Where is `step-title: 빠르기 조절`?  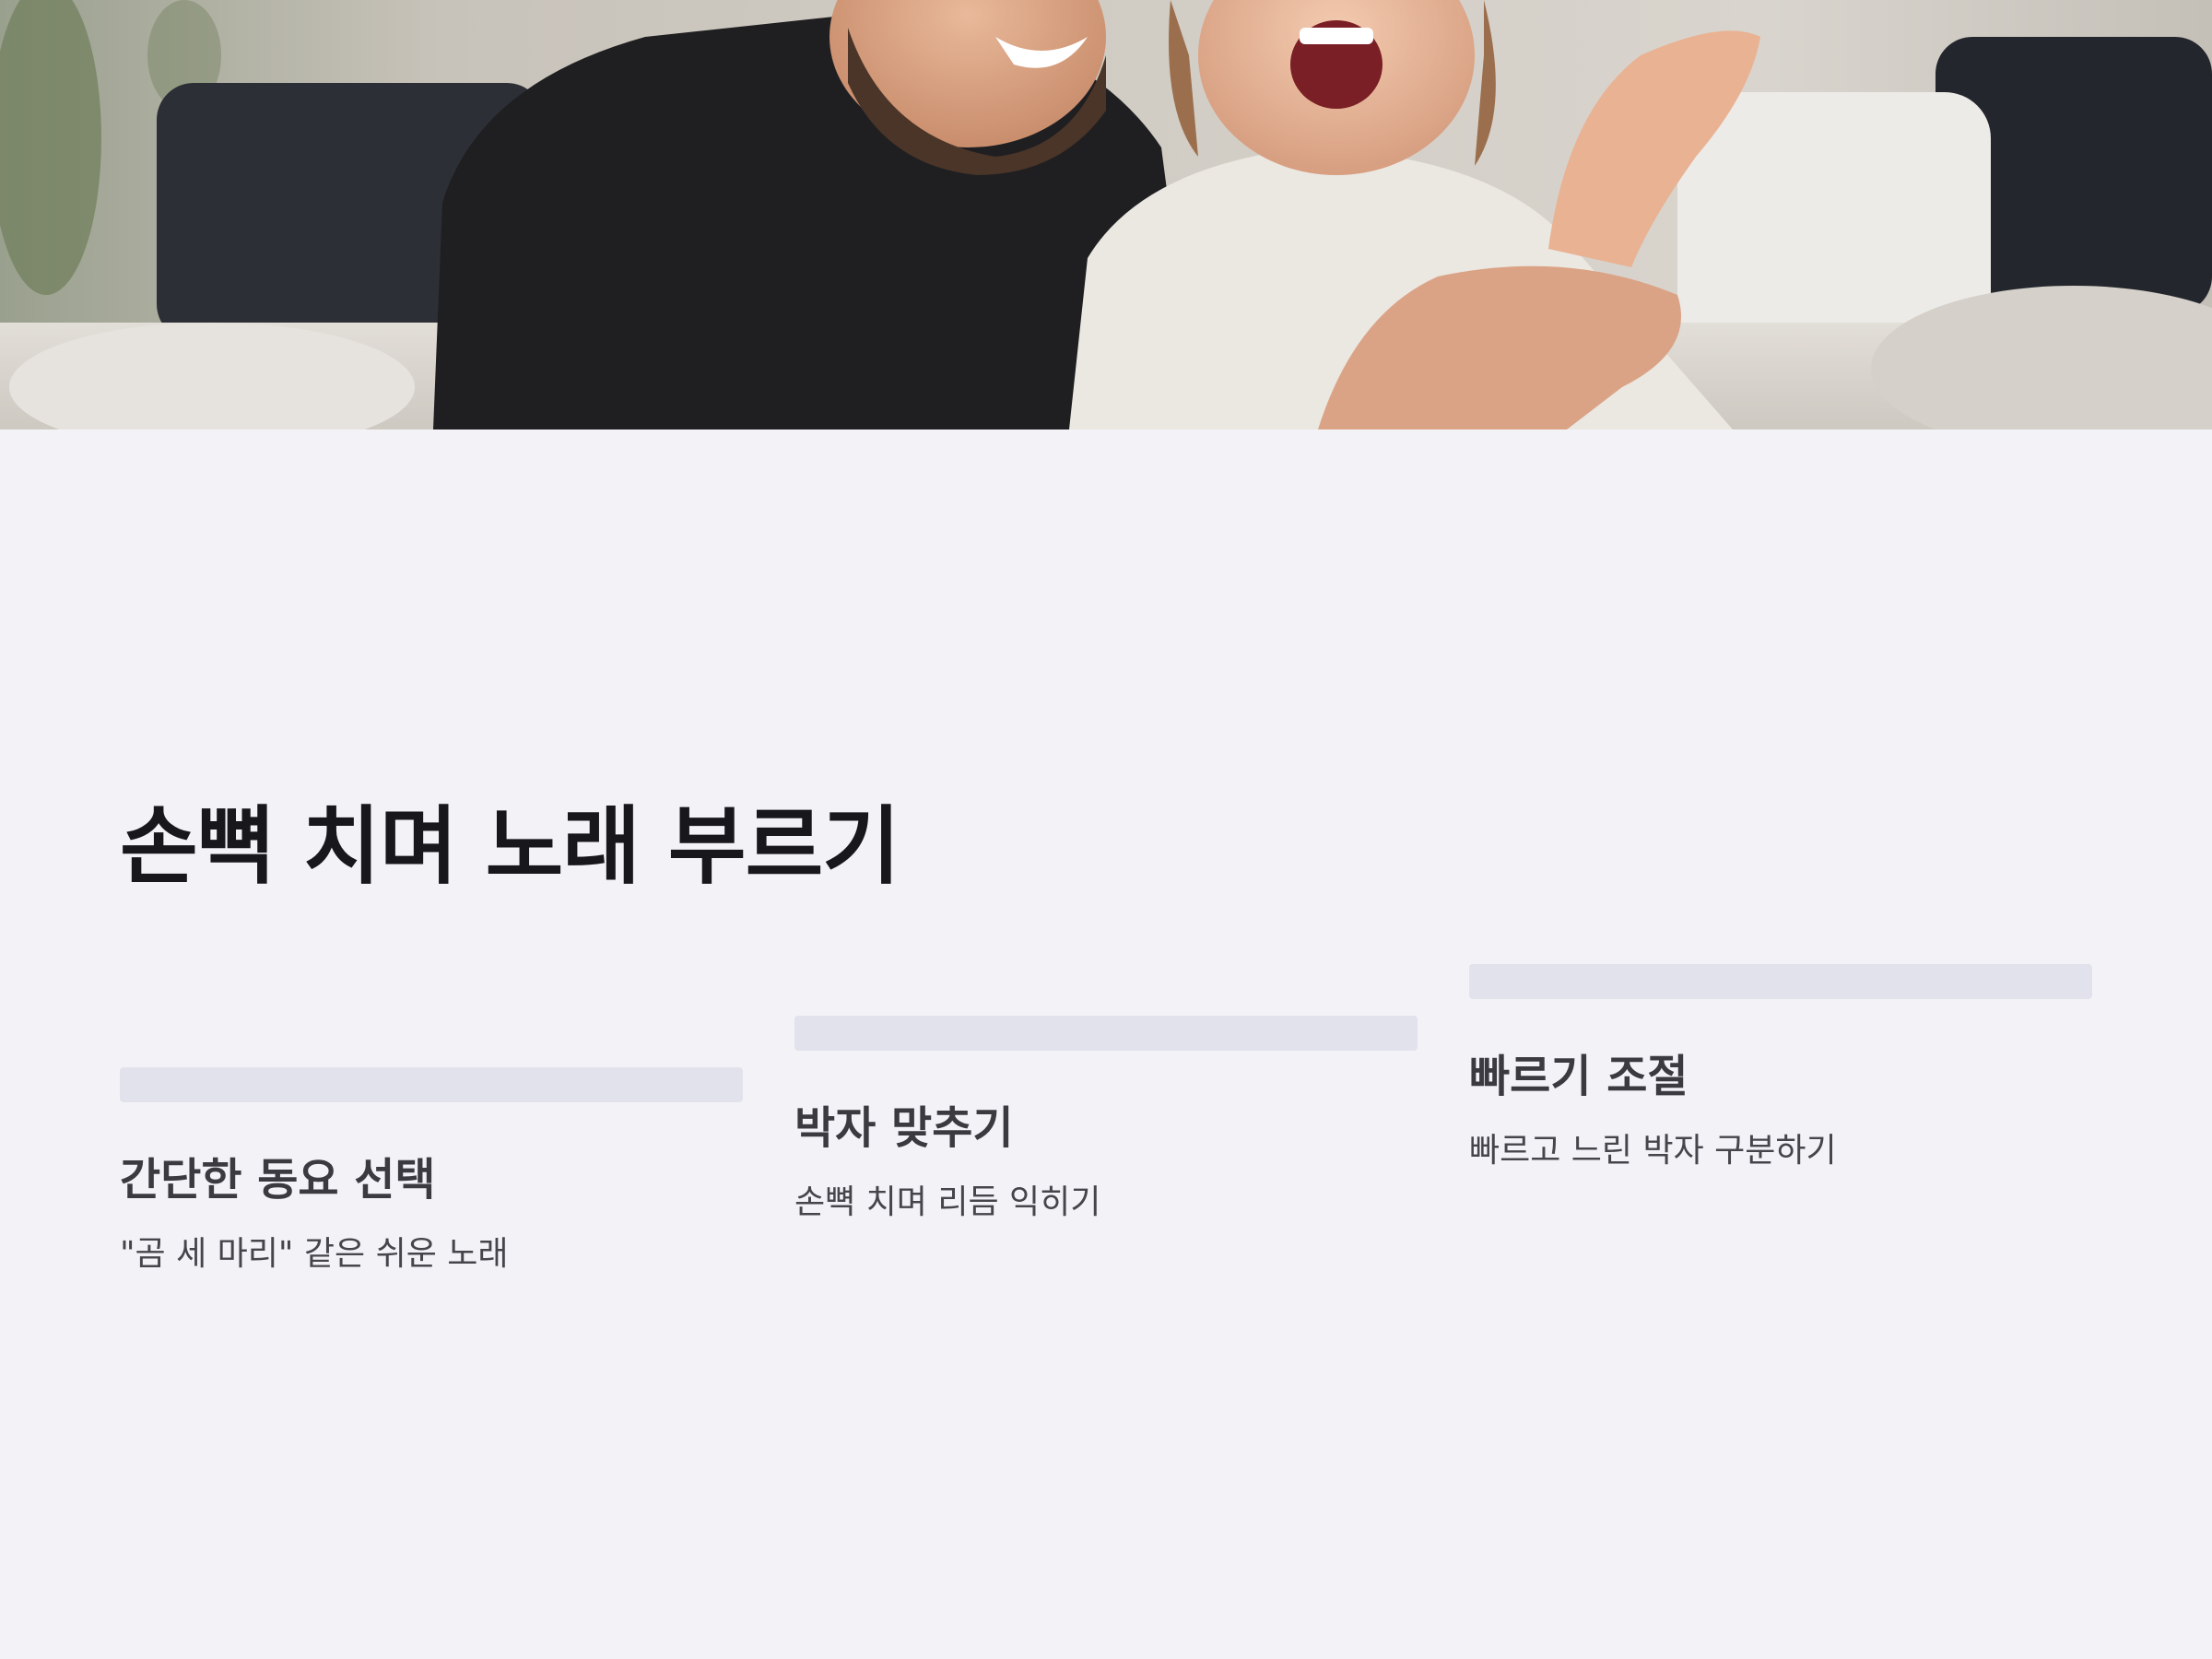
step-title: 빠르기 조절 is located at coordinates (1578, 1076).